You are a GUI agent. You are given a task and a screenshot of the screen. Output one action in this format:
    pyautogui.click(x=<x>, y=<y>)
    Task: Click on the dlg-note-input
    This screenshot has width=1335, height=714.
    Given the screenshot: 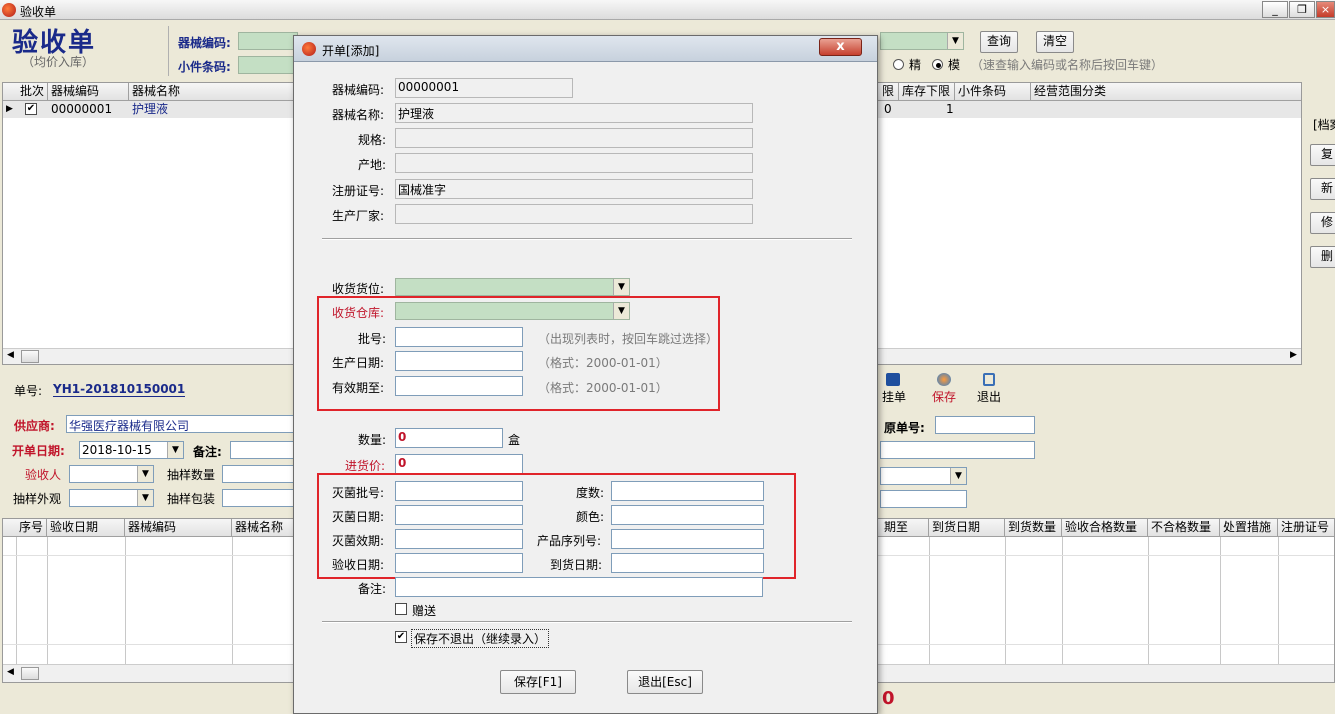 What is the action you would take?
    pyautogui.click(x=579, y=587)
    